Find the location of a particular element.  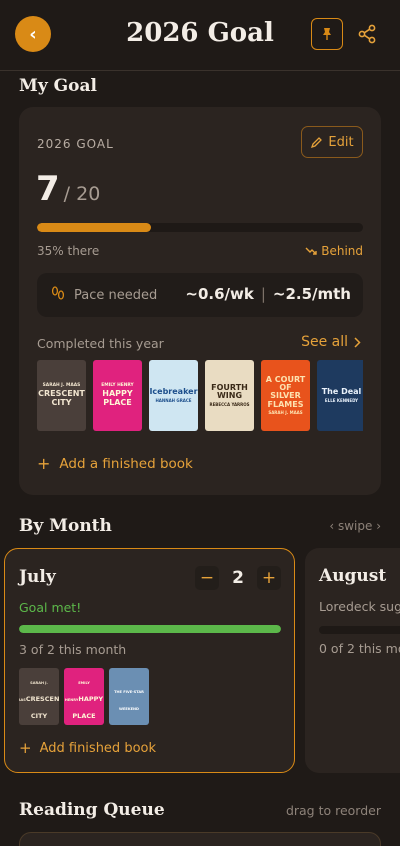

top-bar: ‹ 2026 Goal is located at coordinates (200, 35).